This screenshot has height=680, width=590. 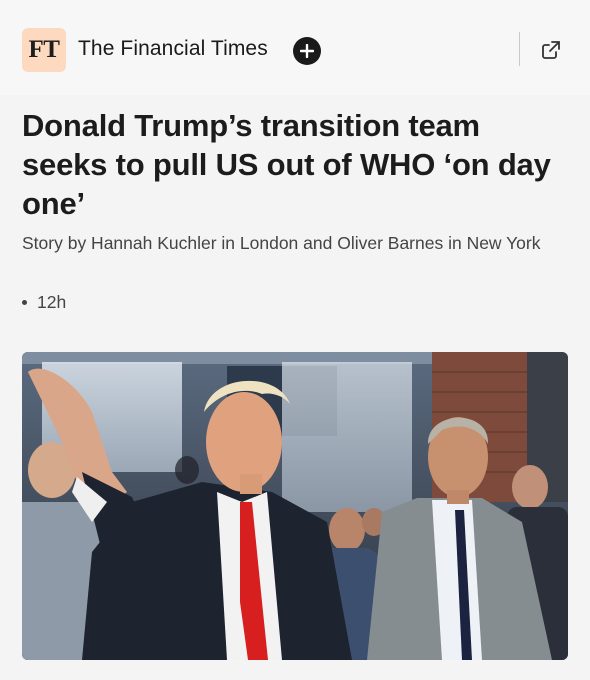 What do you see at coordinates (519, 49) in the screenshot?
I see `header-divider` at bounding box center [519, 49].